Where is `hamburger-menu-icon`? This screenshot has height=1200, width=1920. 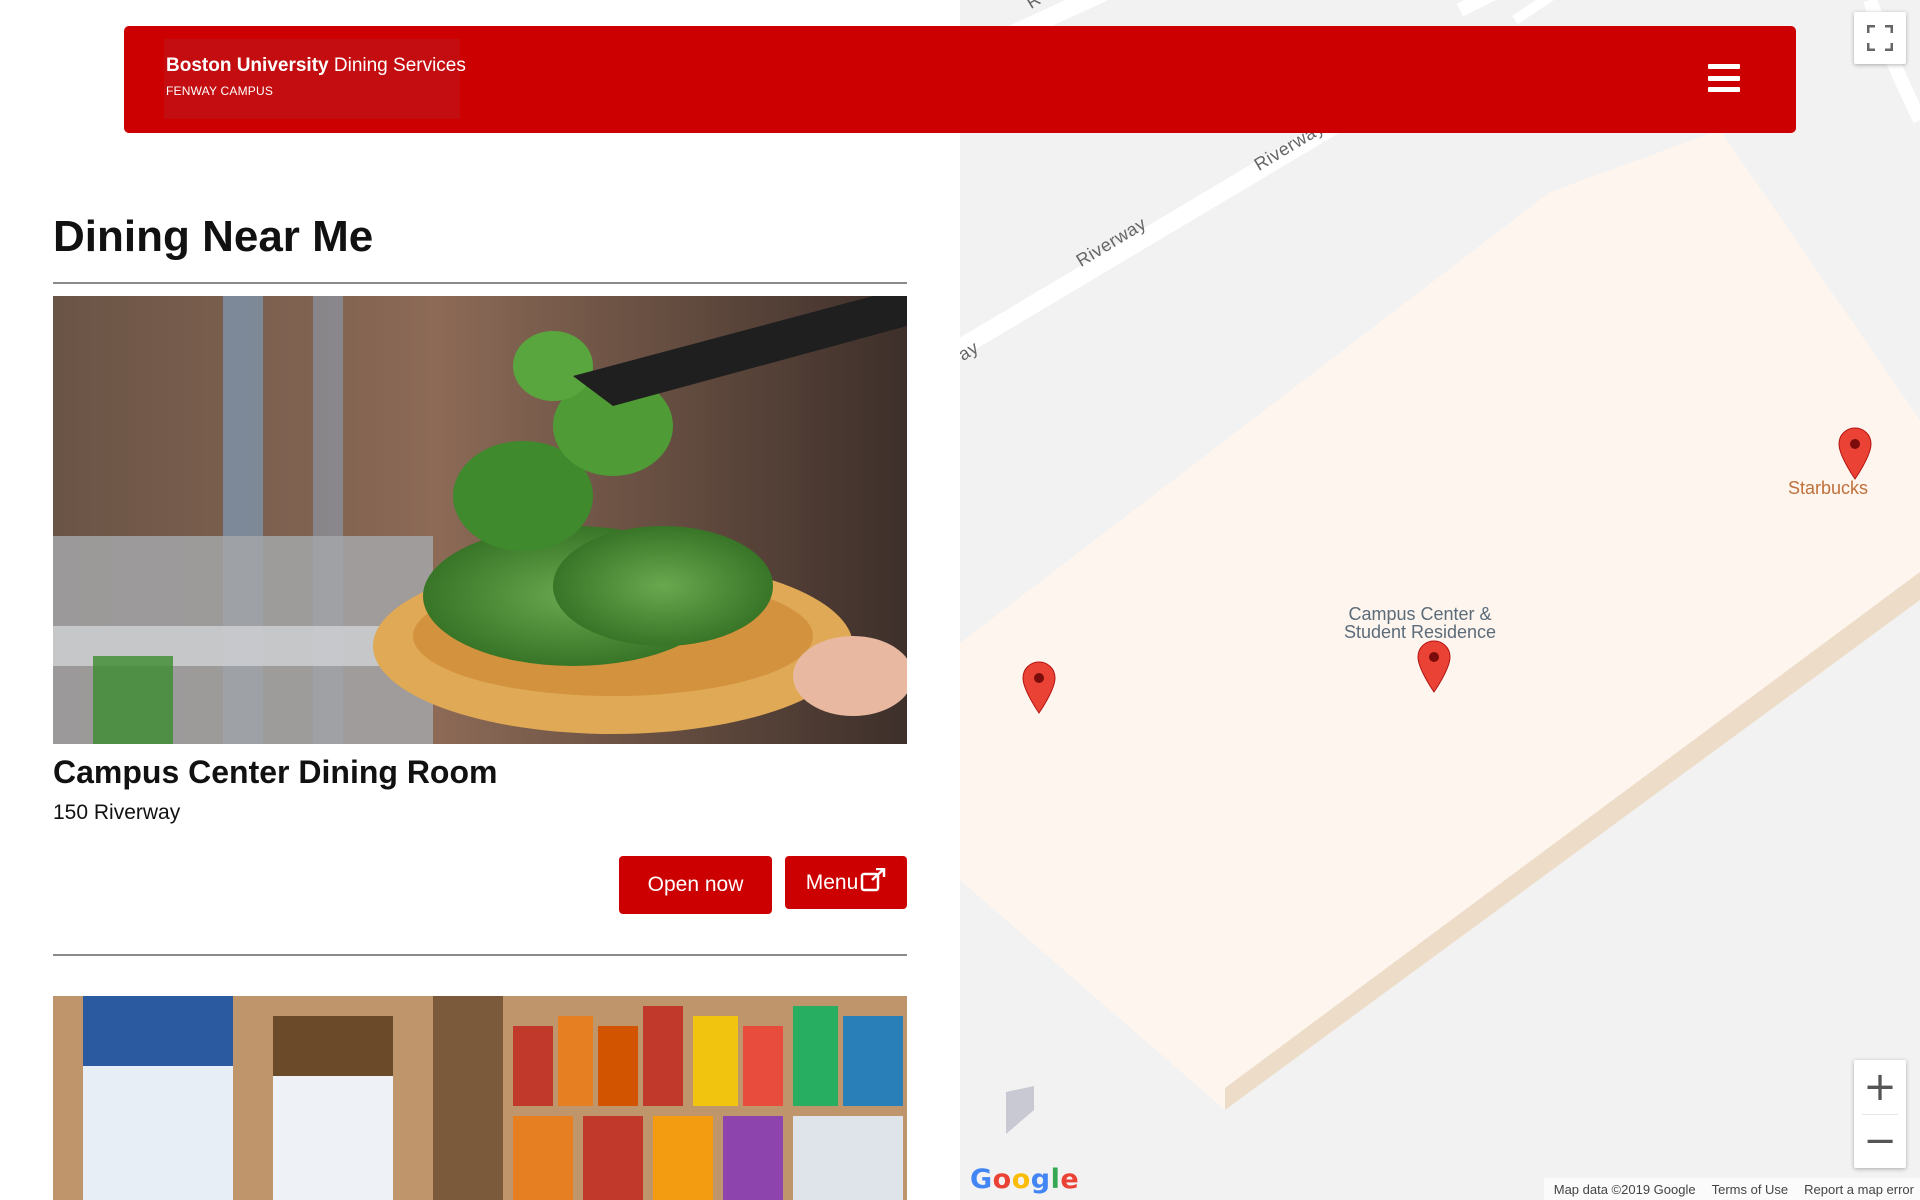
hamburger-menu-icon is located at coordinates (1724, 78).